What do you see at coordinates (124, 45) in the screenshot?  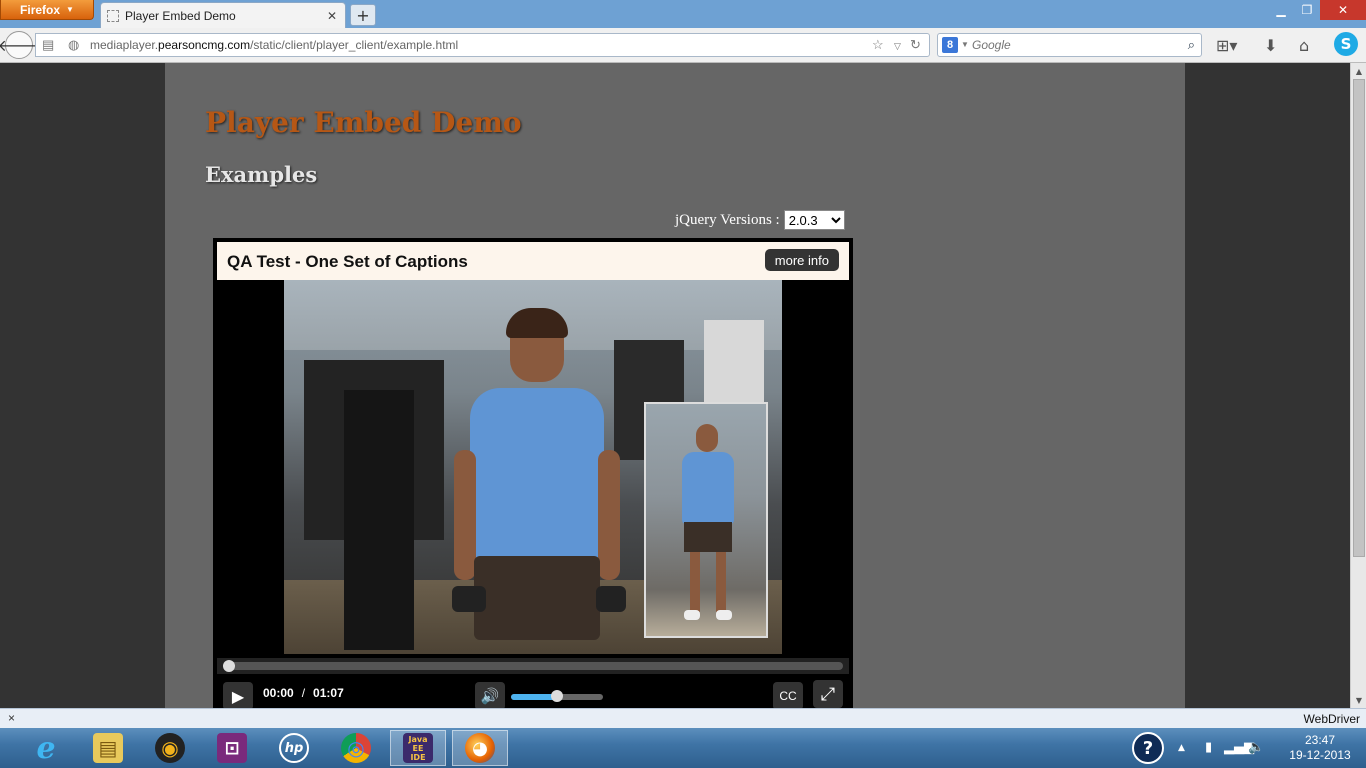 I see `url-subdomain: mediaplayer.` at bounding box center [124, 45].